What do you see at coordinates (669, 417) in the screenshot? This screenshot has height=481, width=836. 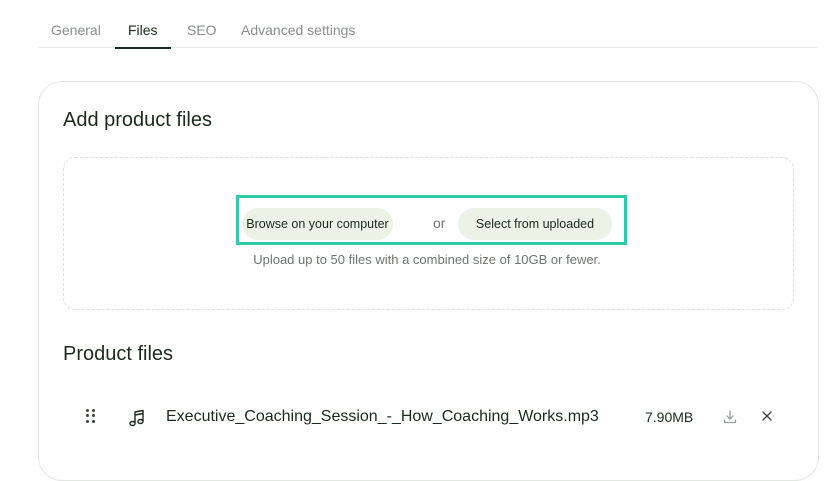 I see `file-size: 7.90MB` at bounding box center [669, 417].